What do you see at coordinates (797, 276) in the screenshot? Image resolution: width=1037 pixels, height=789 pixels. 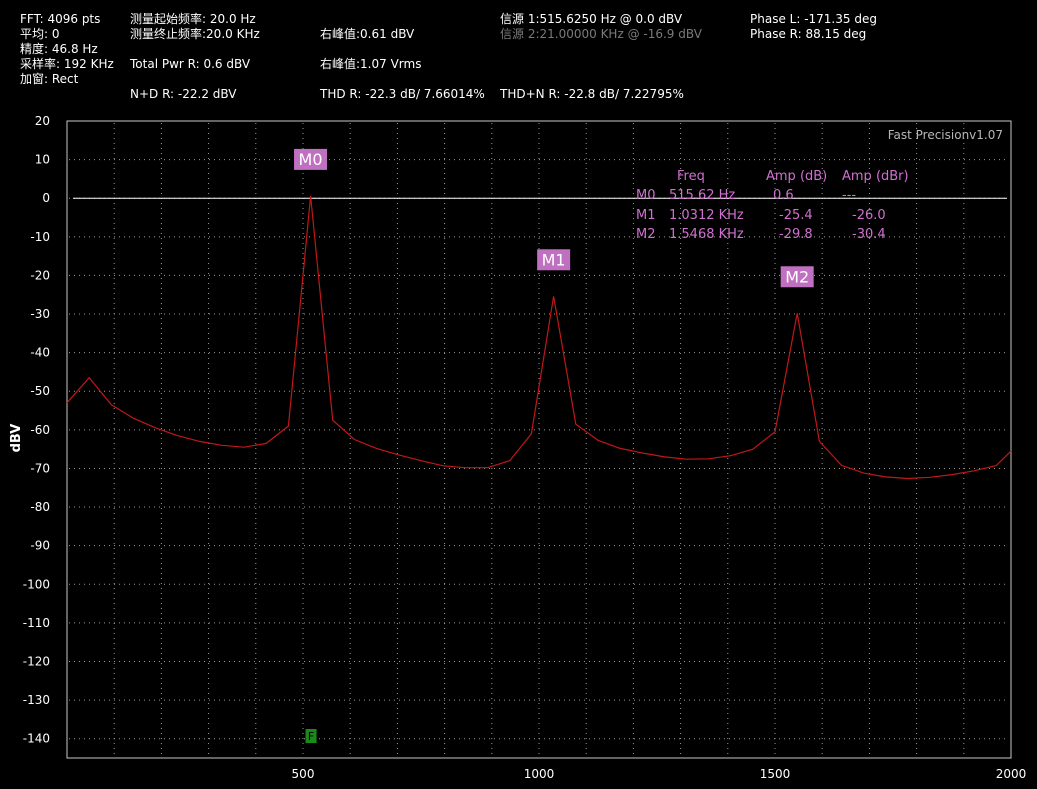 I see `marker-m2-label: M2` at bounding box center [797, 276].